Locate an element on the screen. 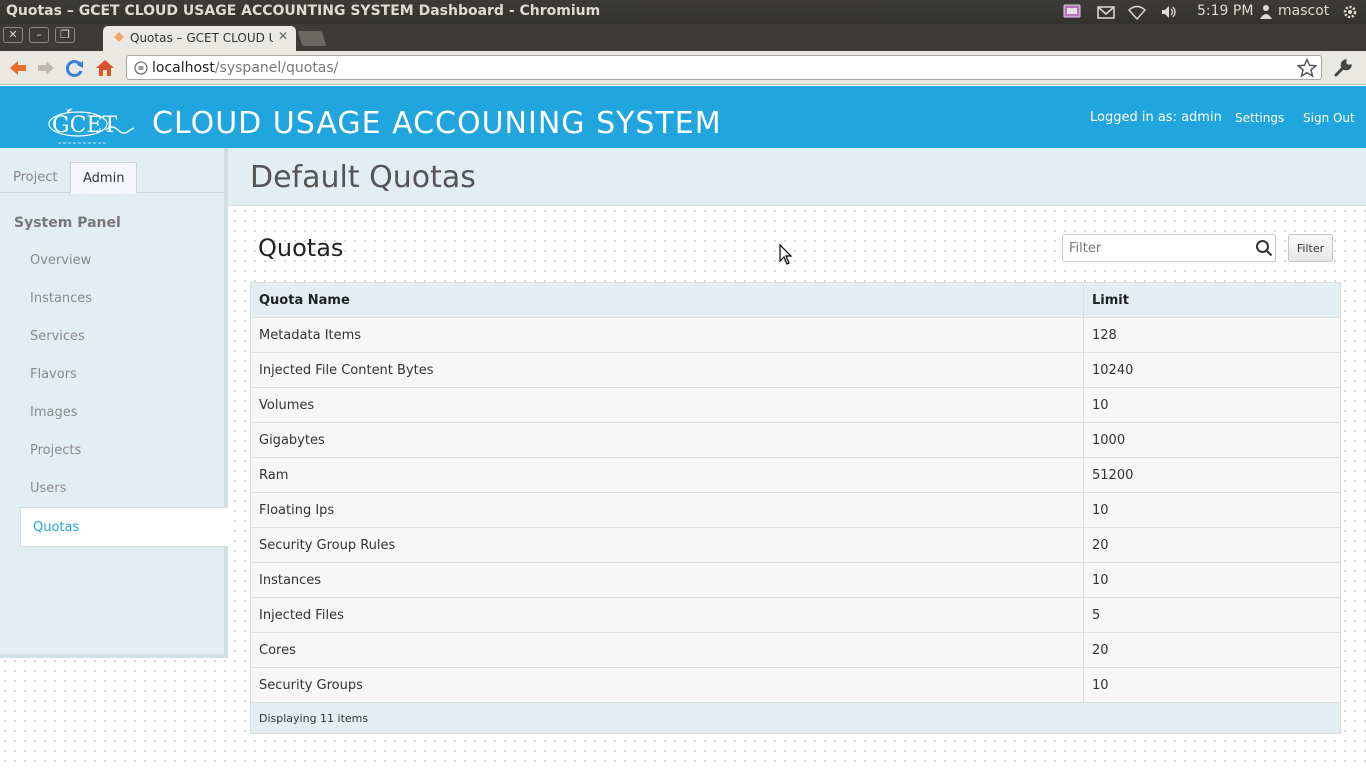  table-footer-row: Displaying 11 items is located at coordinates (795, 718).